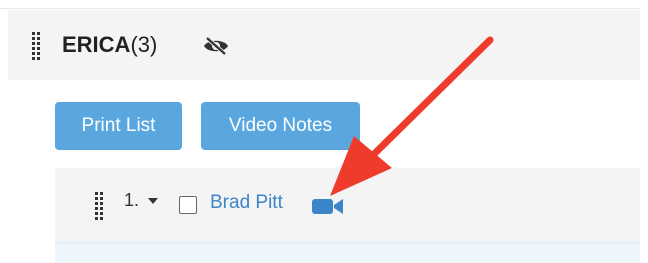 The width and height of the screenshot is (648, 263). Describe the element at coordinates (96, 44) in the screenshot. I see `group-name: ERICA` at that location.